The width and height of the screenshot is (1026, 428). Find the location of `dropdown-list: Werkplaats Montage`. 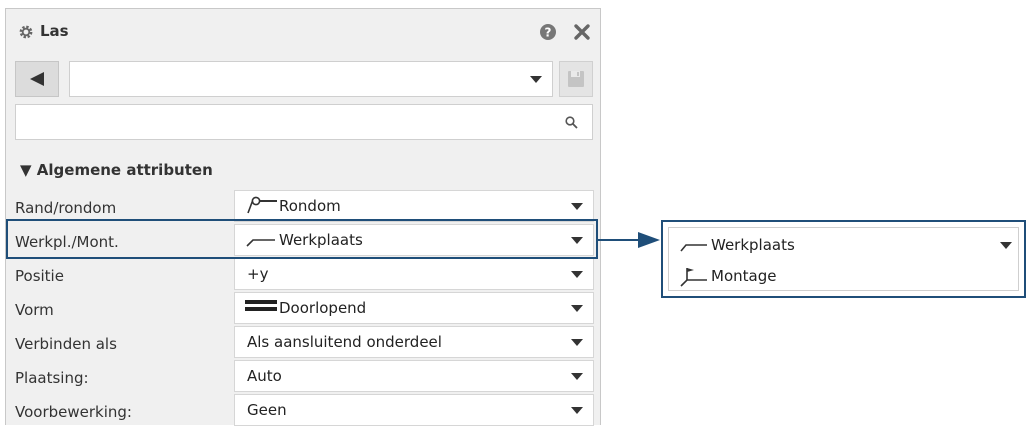

dropdown-list: Werkplaats Montage is located at coordinates (843, 259).